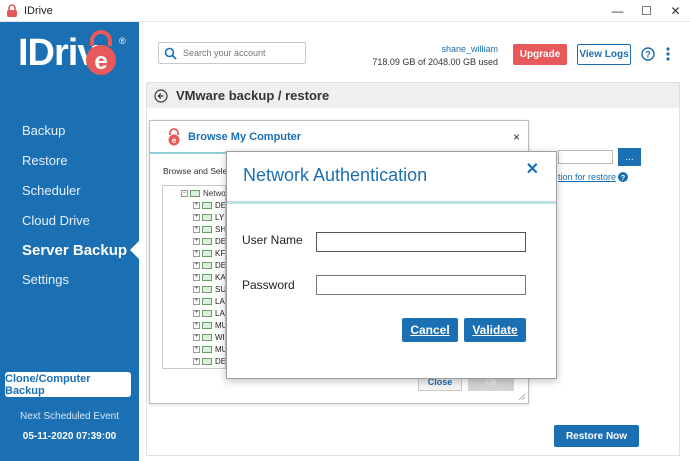 The height and width of the screenshot is (461, 690). I want to click on resize-grip-icon, so click(522, 397).